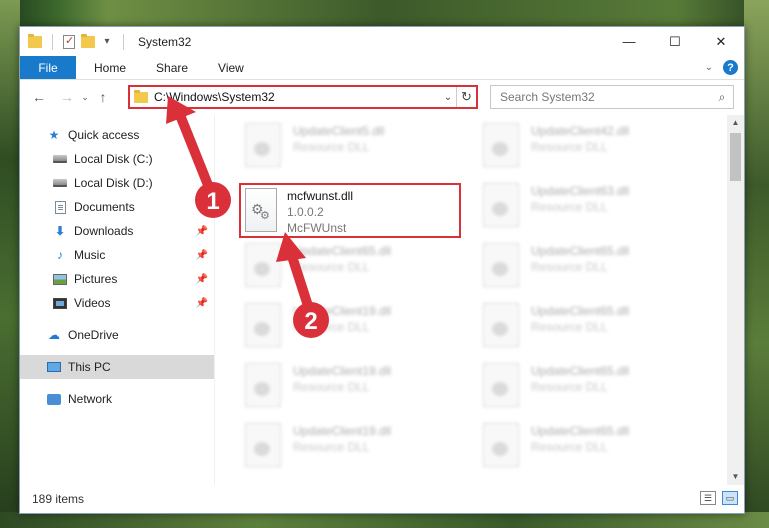 This screenshot has width=769, height=528. Describe the element at coordinates (117, 255) in the screenshot. I see `sidebar-item-music: ♪ Music 📌` at that location.